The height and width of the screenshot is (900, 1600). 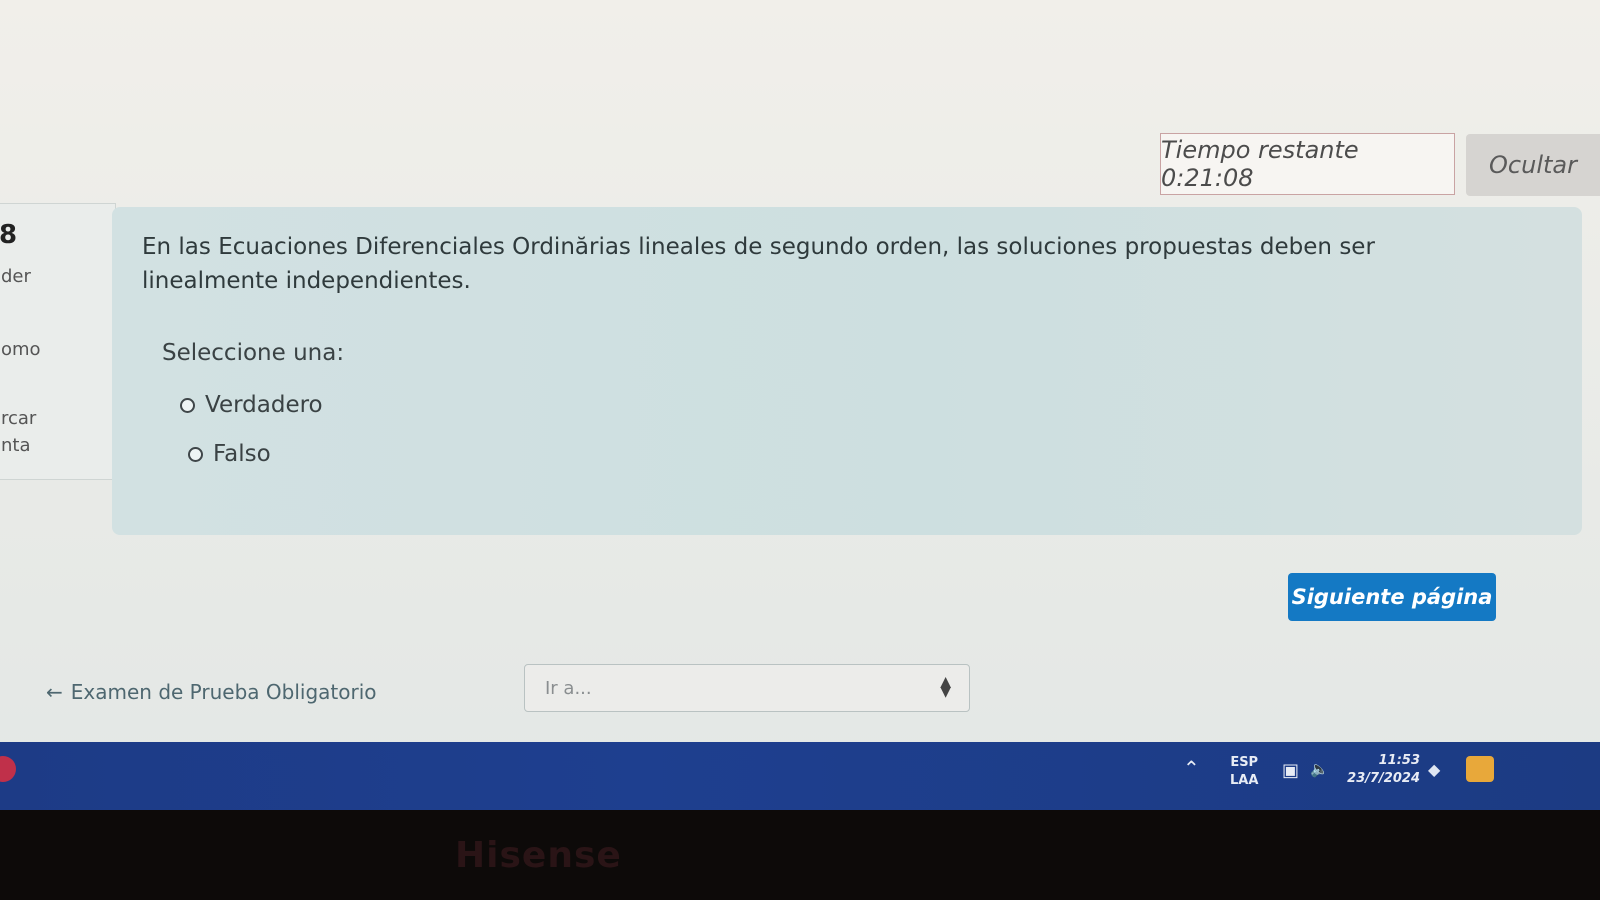 I want to click on network-icon: ▣, so click(x=1290, y=770).